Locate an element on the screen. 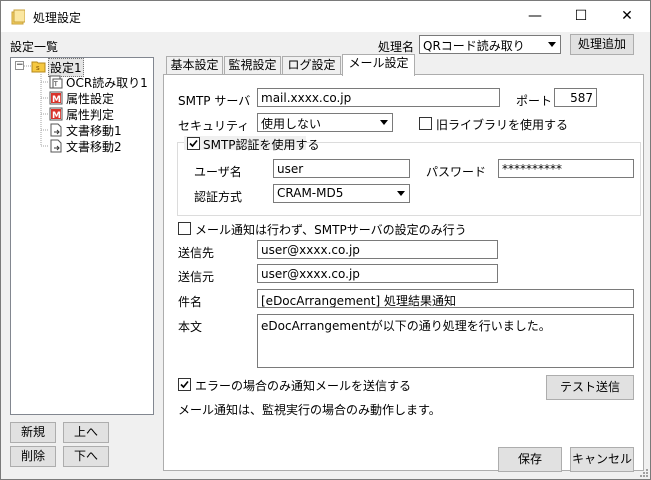  move-down-button: 下へ is located at coordinates (86, 456).